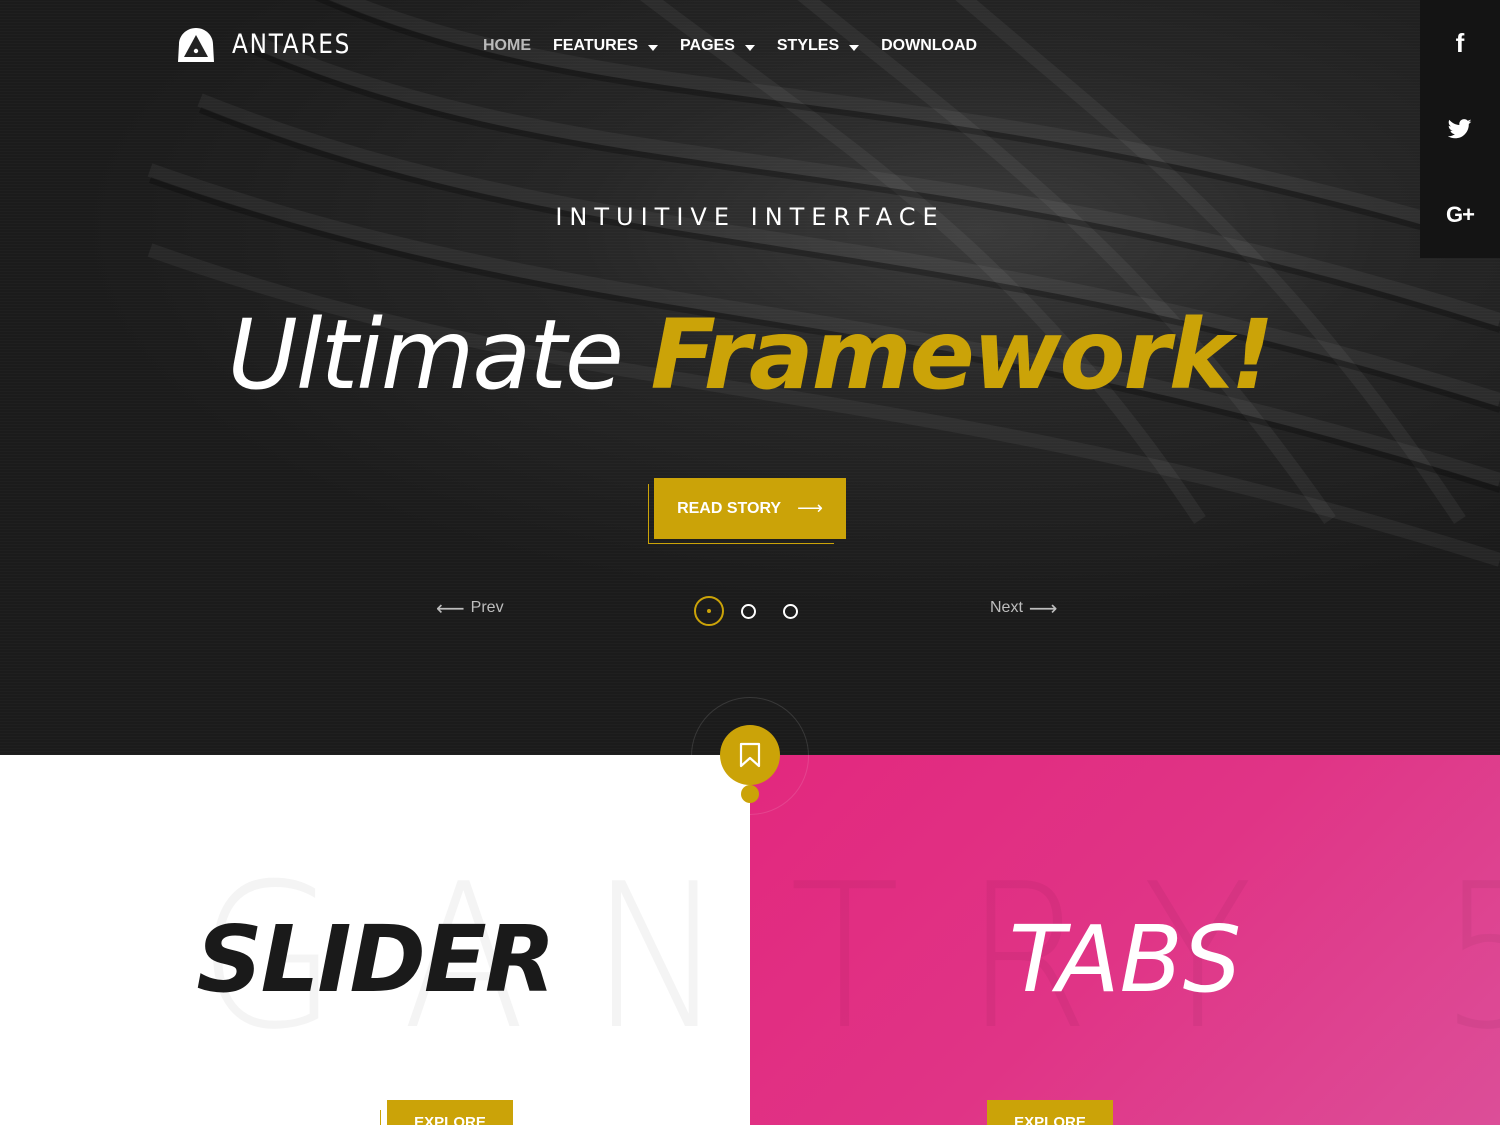 Image resolution: width=1500 pixels, height=1125 pixels. What do you see at coordinates (707, 45) in the screenshot?
I see `nav-label: PAGES` at bounding box center [707, 45].